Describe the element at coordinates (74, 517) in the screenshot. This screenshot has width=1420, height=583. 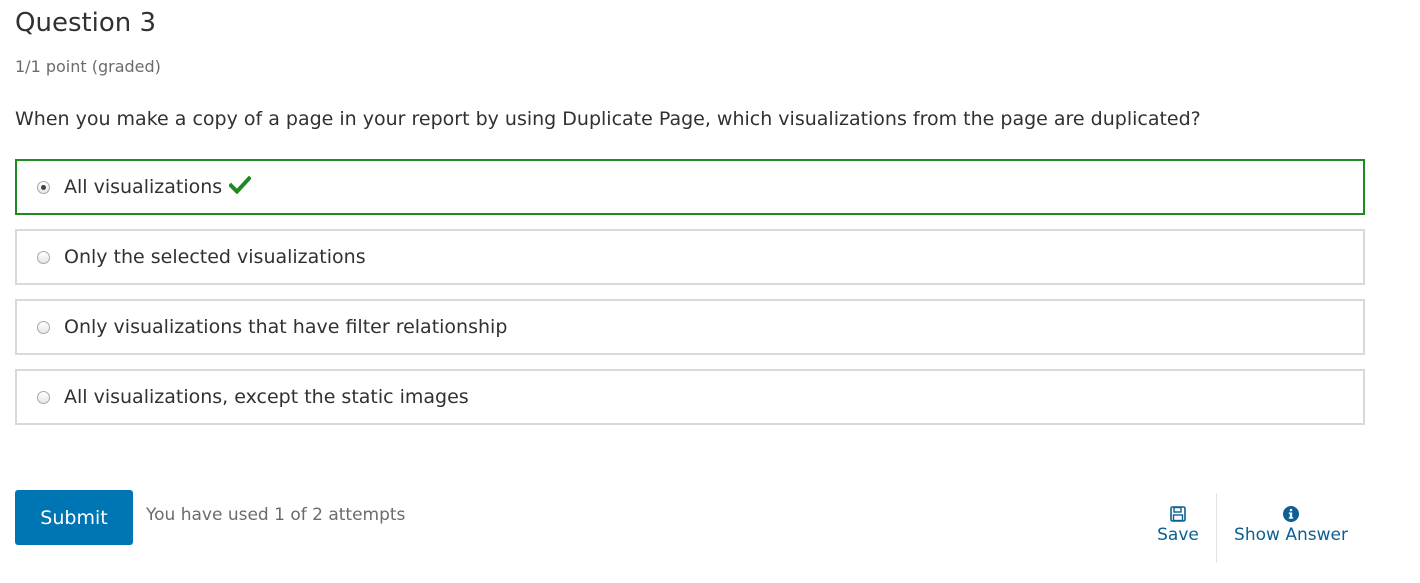
I see `submit-button: Submit` at that location.